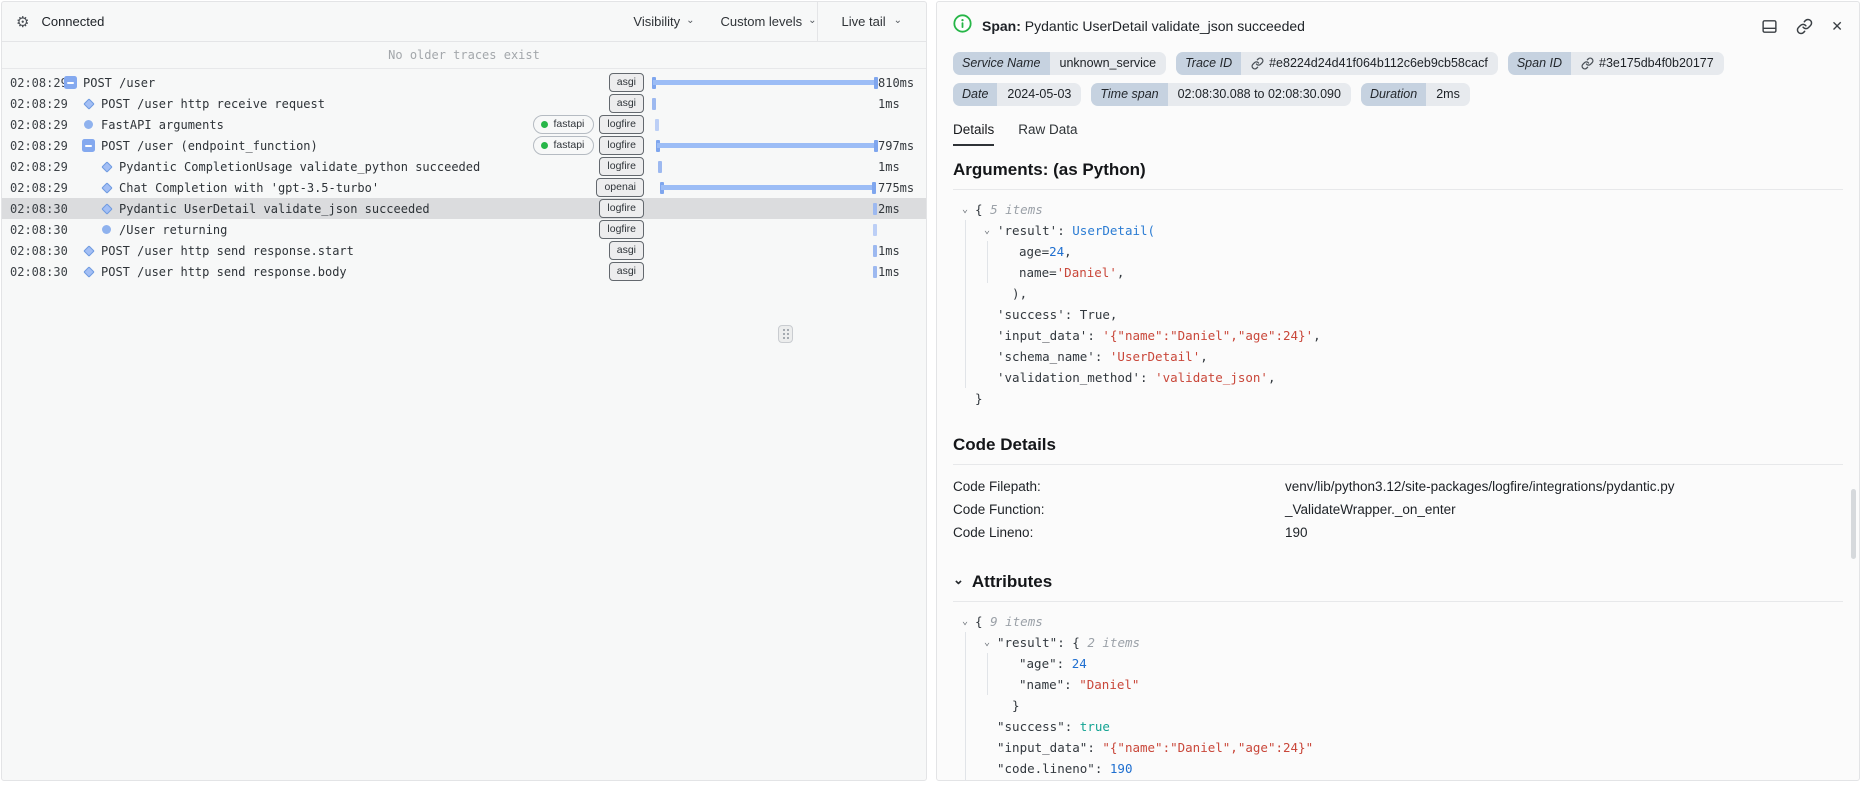 The width and height of the screenshot is (1865, 793). What do you see at coordinates (769, 21) in the screenshot?
I see `custom-levels-dropdown: Custom levels ⌄` at bounding box center [769, 21].